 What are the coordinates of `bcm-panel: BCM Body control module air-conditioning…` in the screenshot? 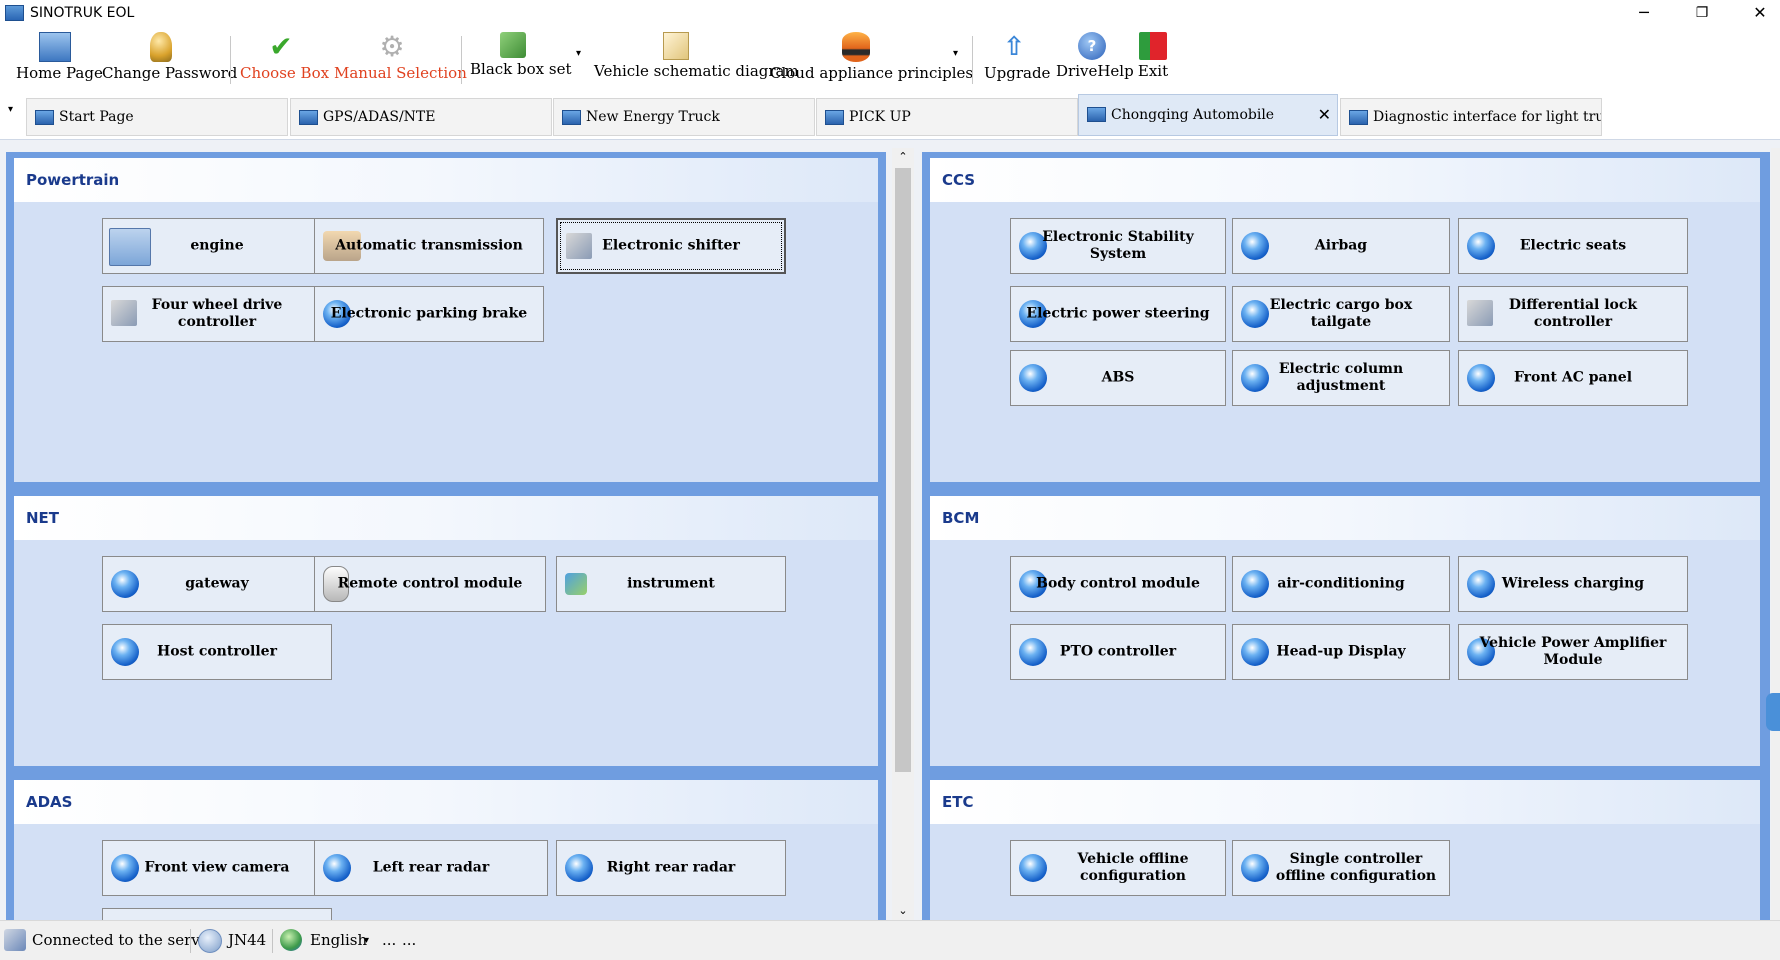 It's located at (1345, 631).